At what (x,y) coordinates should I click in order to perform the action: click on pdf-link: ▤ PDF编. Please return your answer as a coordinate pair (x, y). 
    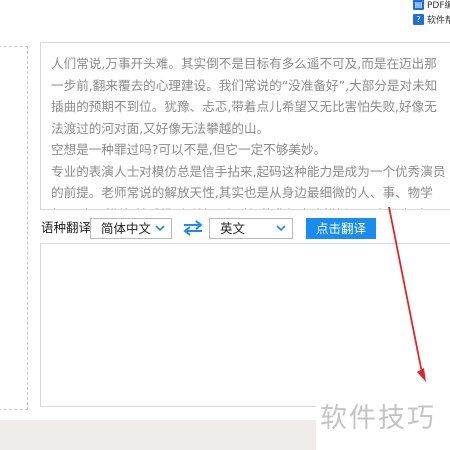
    Looking at the image, I should click on (431, 5).